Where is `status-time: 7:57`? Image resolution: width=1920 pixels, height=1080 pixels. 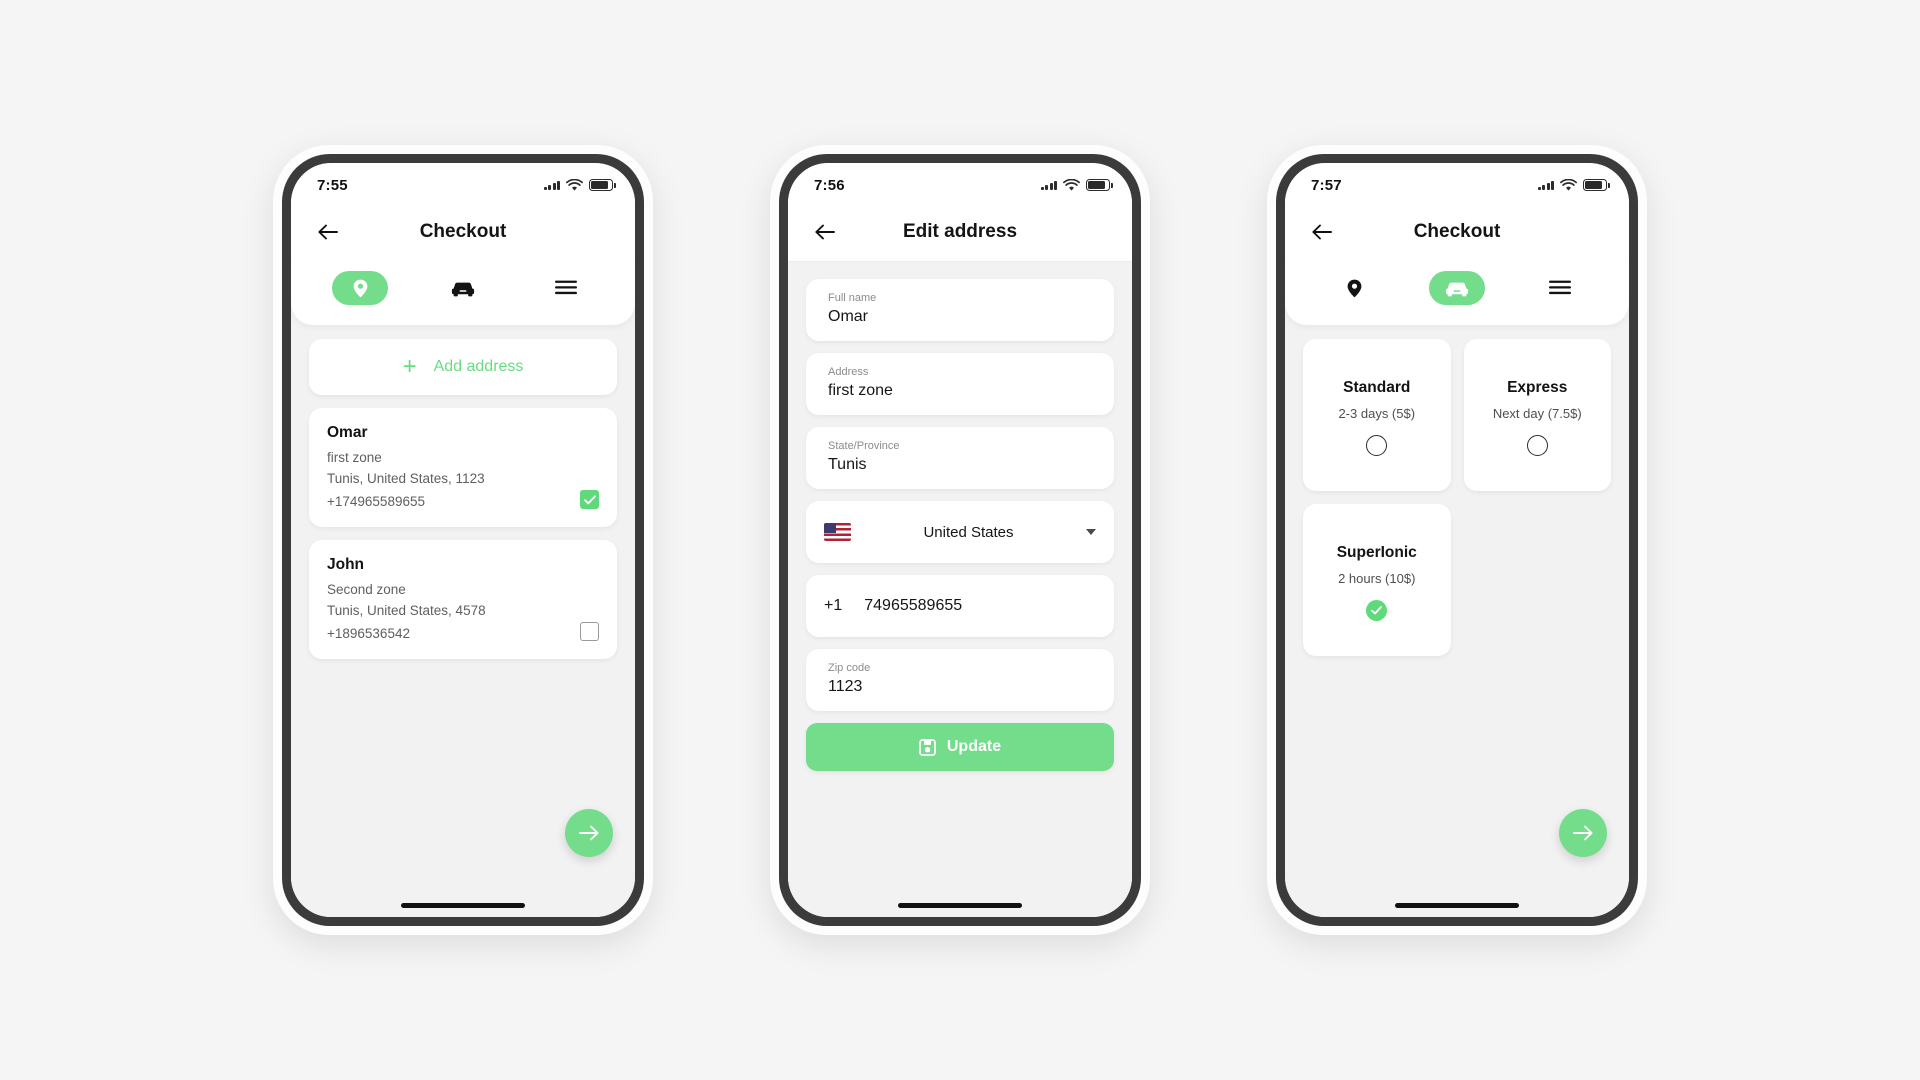 status-time: 7:57 is located at coordinates (1326, 185).